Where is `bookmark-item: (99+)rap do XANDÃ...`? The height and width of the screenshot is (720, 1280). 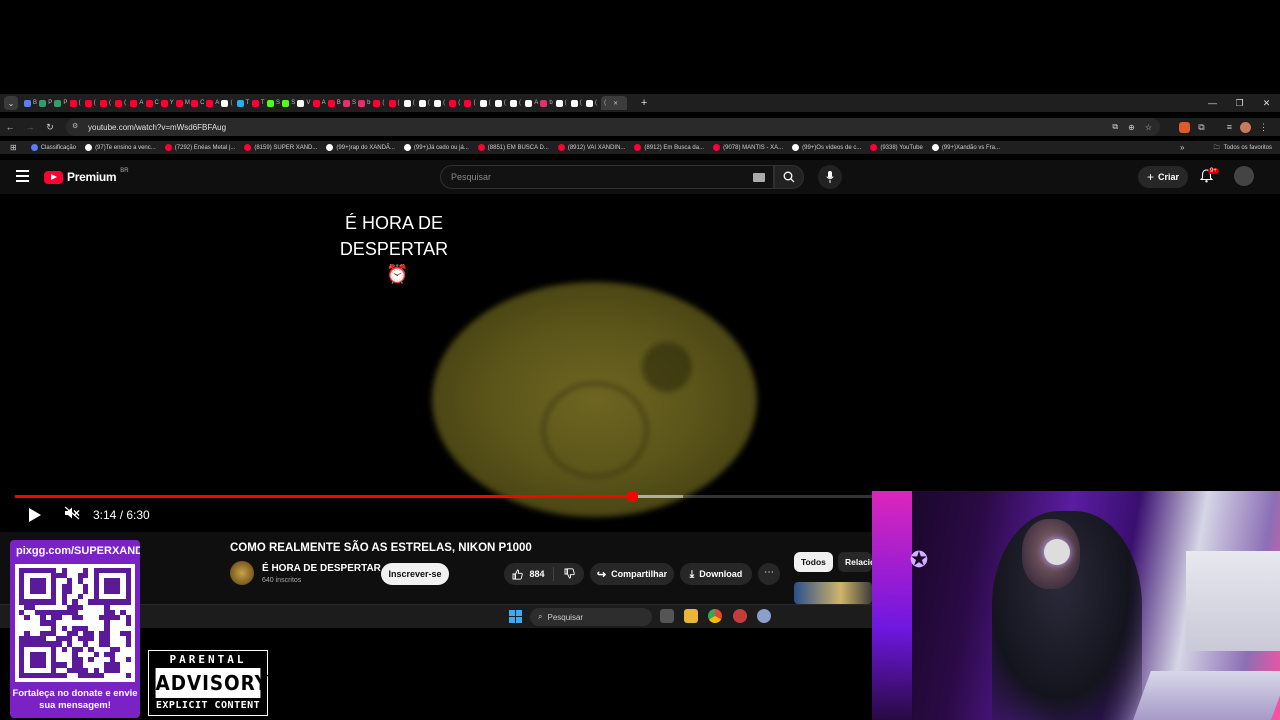
bookmark-item: (99+)rap do XANDÃ... is located at coordinates (360, 147).